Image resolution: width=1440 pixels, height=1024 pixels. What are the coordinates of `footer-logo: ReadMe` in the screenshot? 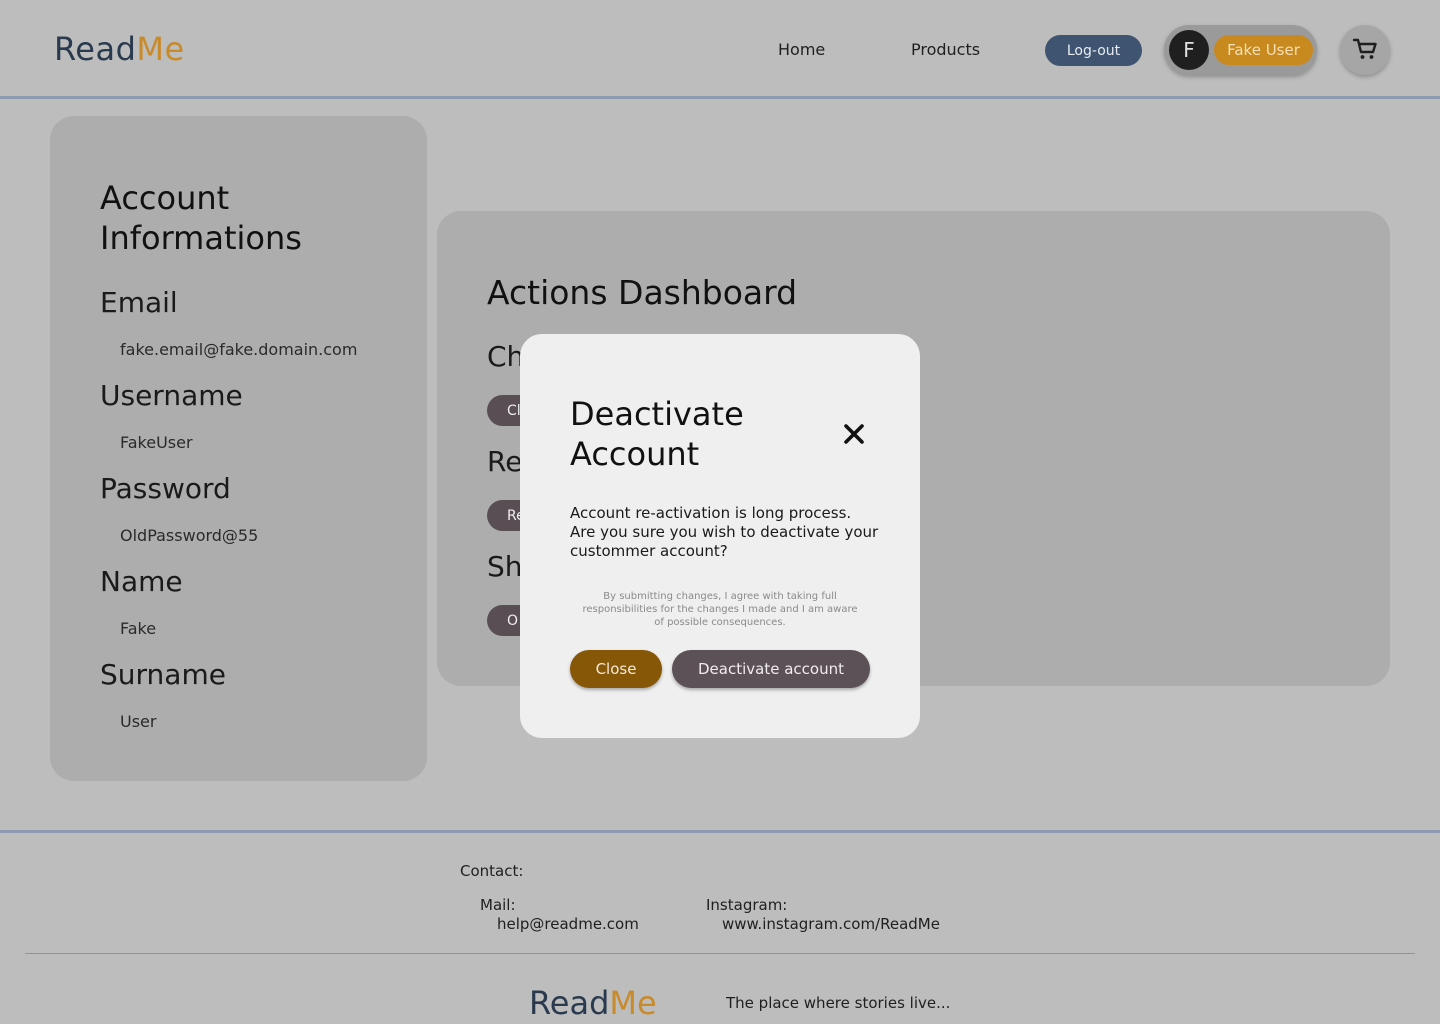 It's located at (593, 1003).